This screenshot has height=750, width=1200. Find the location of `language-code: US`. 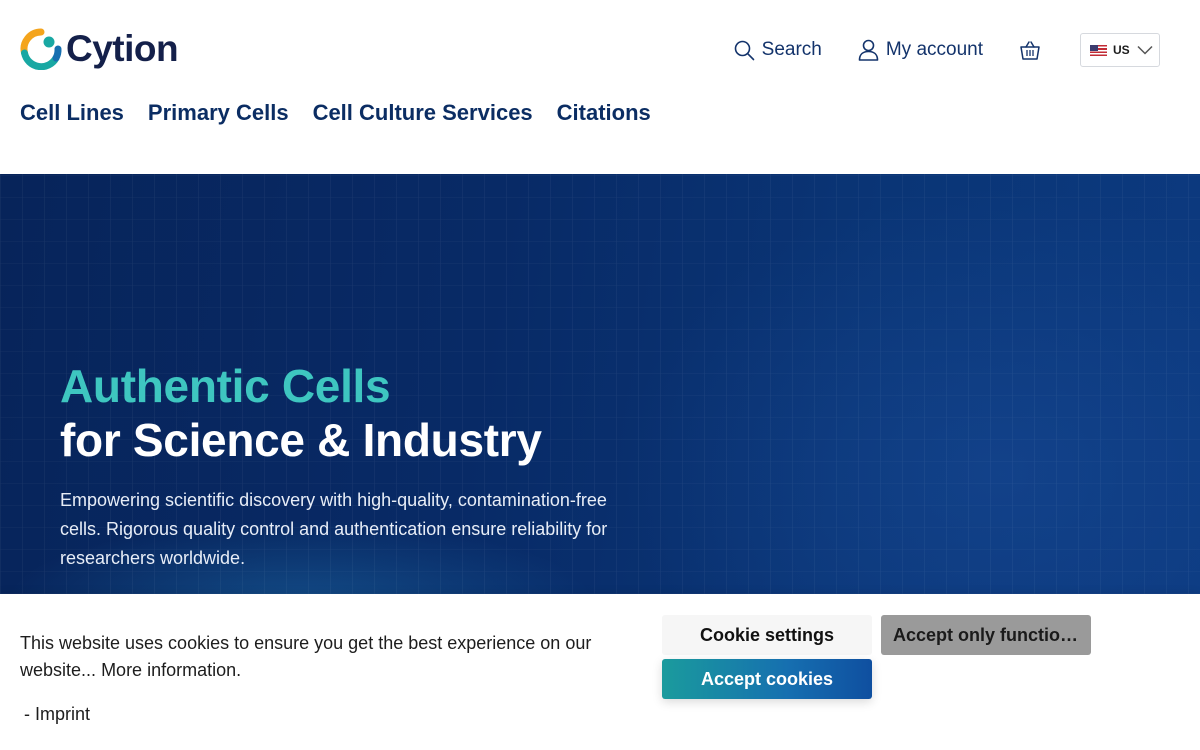

language-code: US is located at coordinates (1121, 50).